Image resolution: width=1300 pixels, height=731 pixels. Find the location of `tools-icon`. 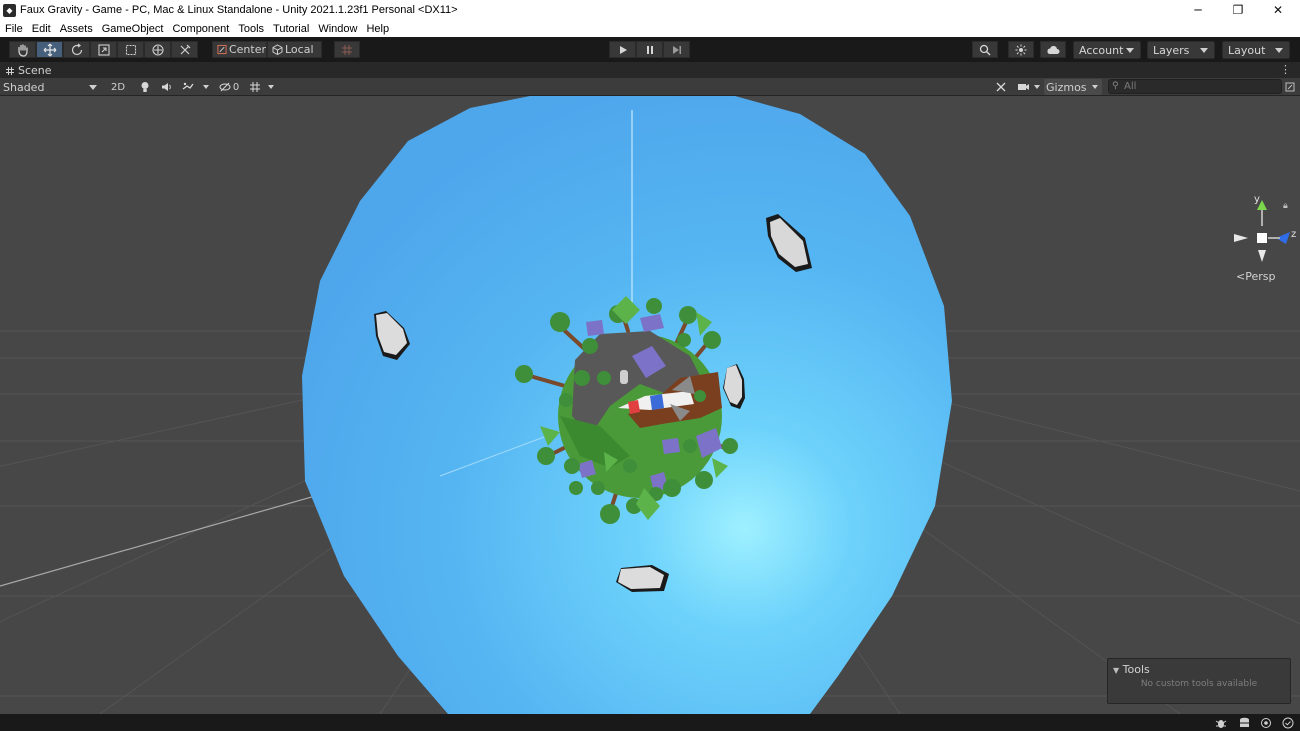

tools-icon is located at coordinates (1001, 87).